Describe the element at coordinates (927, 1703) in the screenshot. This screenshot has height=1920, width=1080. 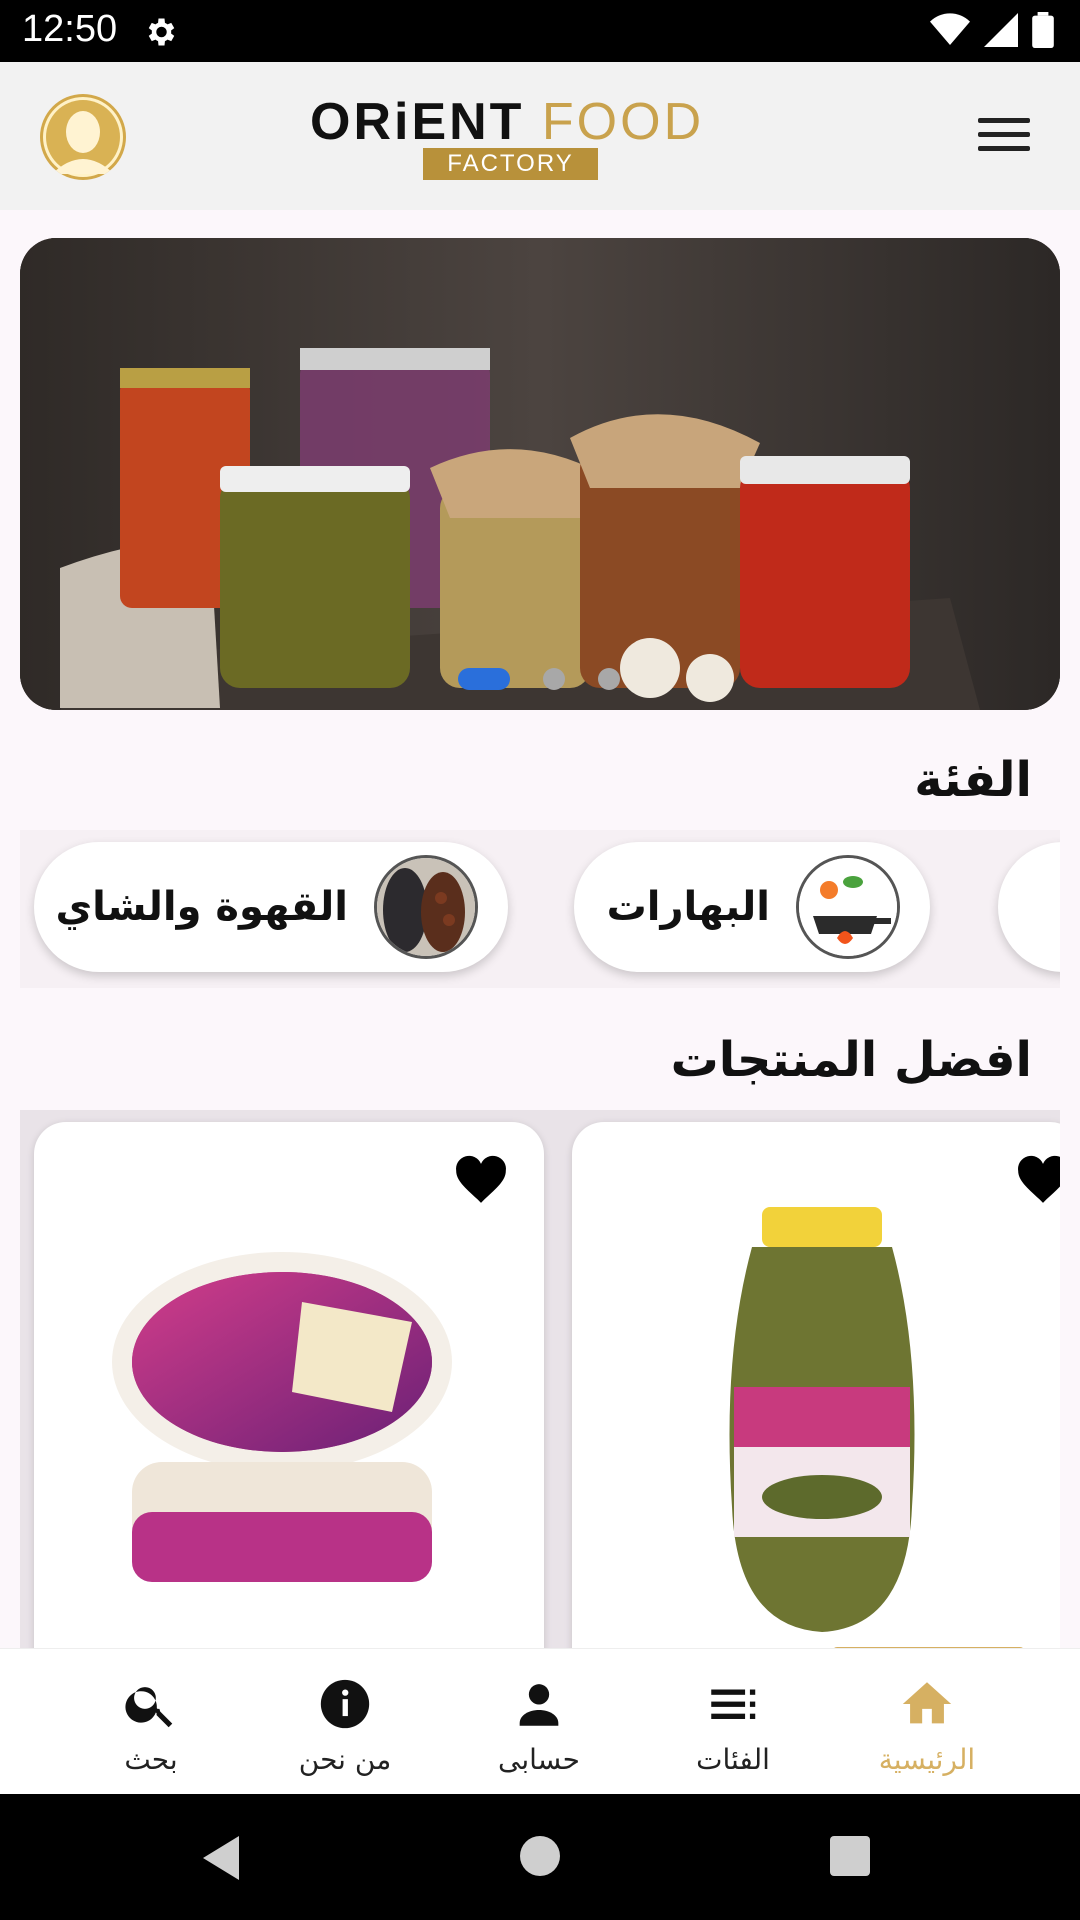
I see `home-icon` at that location.